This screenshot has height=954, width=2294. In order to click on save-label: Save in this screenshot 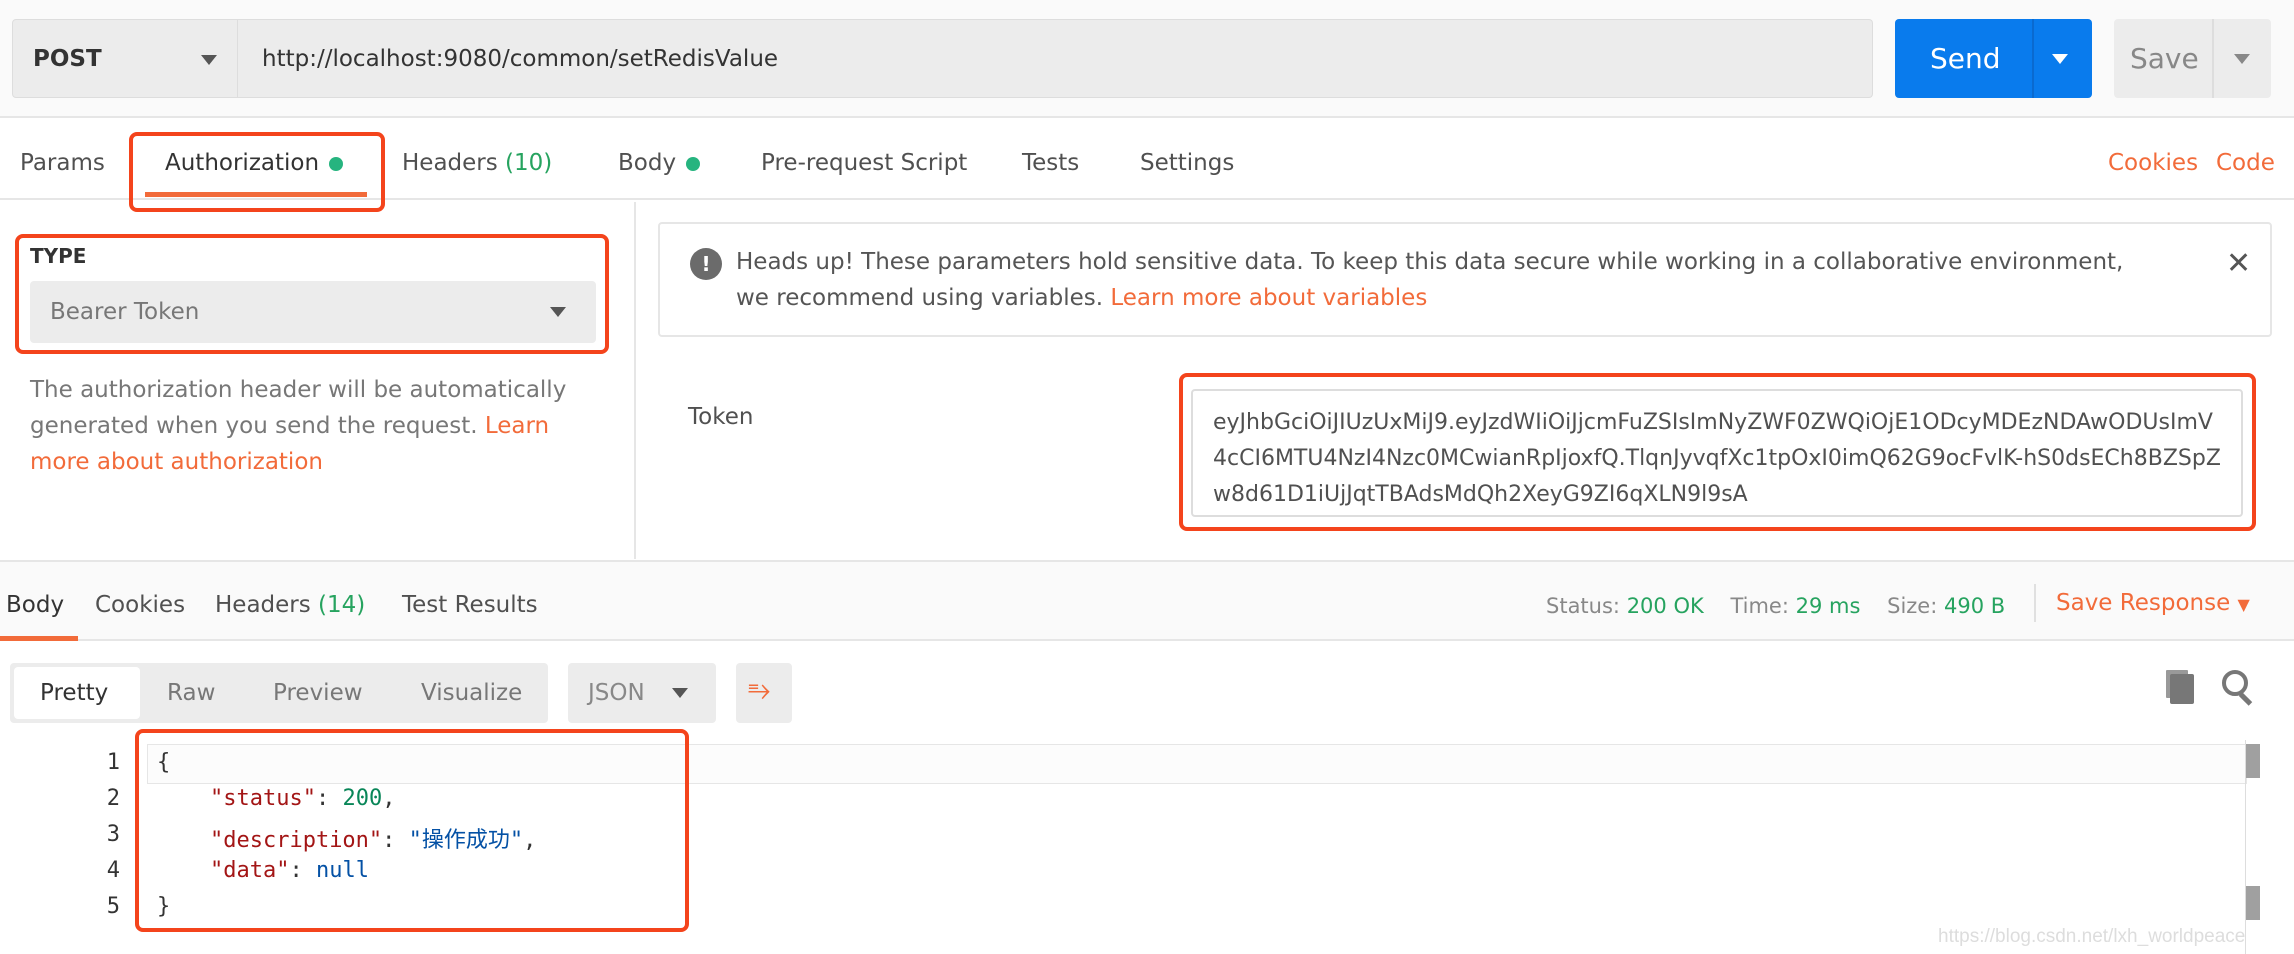, I will do `click(2164, 58)`.